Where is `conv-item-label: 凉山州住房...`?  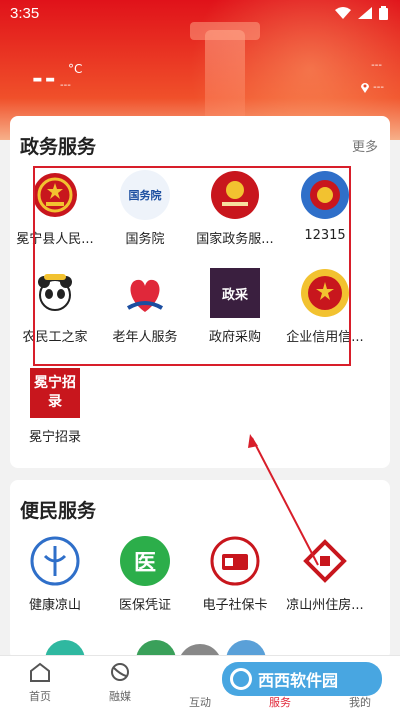
conv-item-label: 凉山州住房... is located at coordinates (325, 605).